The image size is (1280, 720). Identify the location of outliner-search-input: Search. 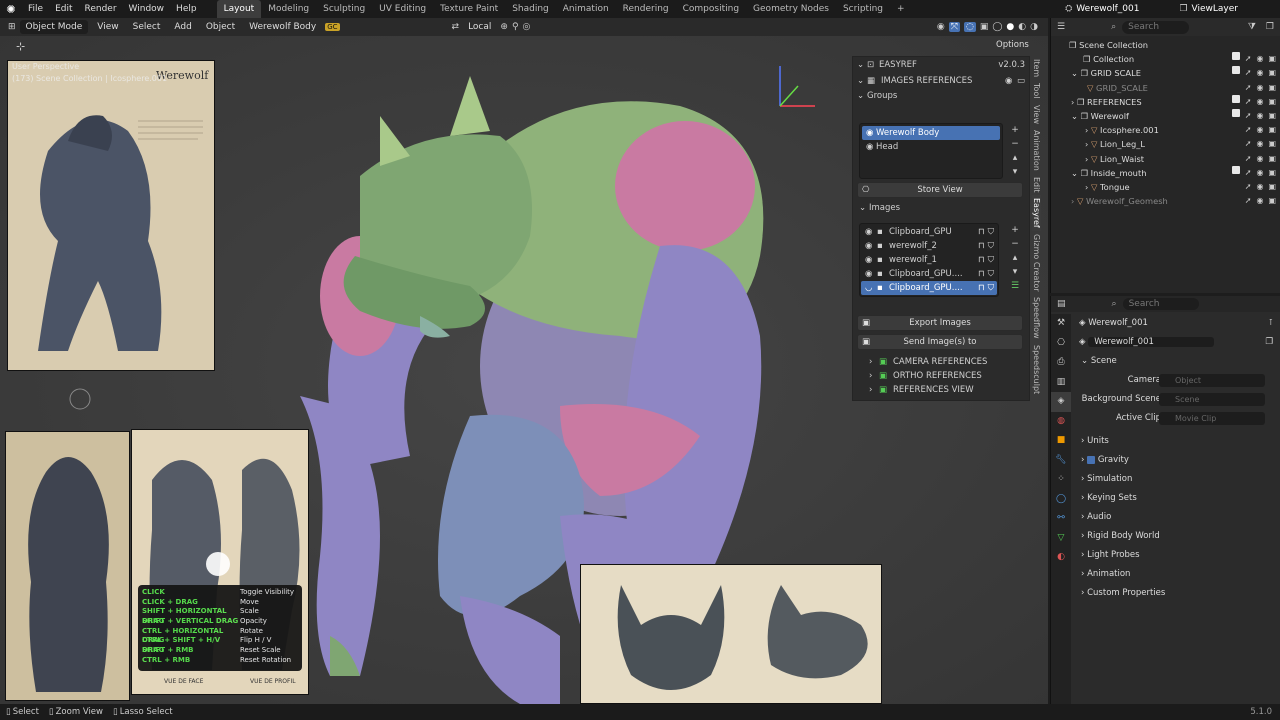
(1156, 27).